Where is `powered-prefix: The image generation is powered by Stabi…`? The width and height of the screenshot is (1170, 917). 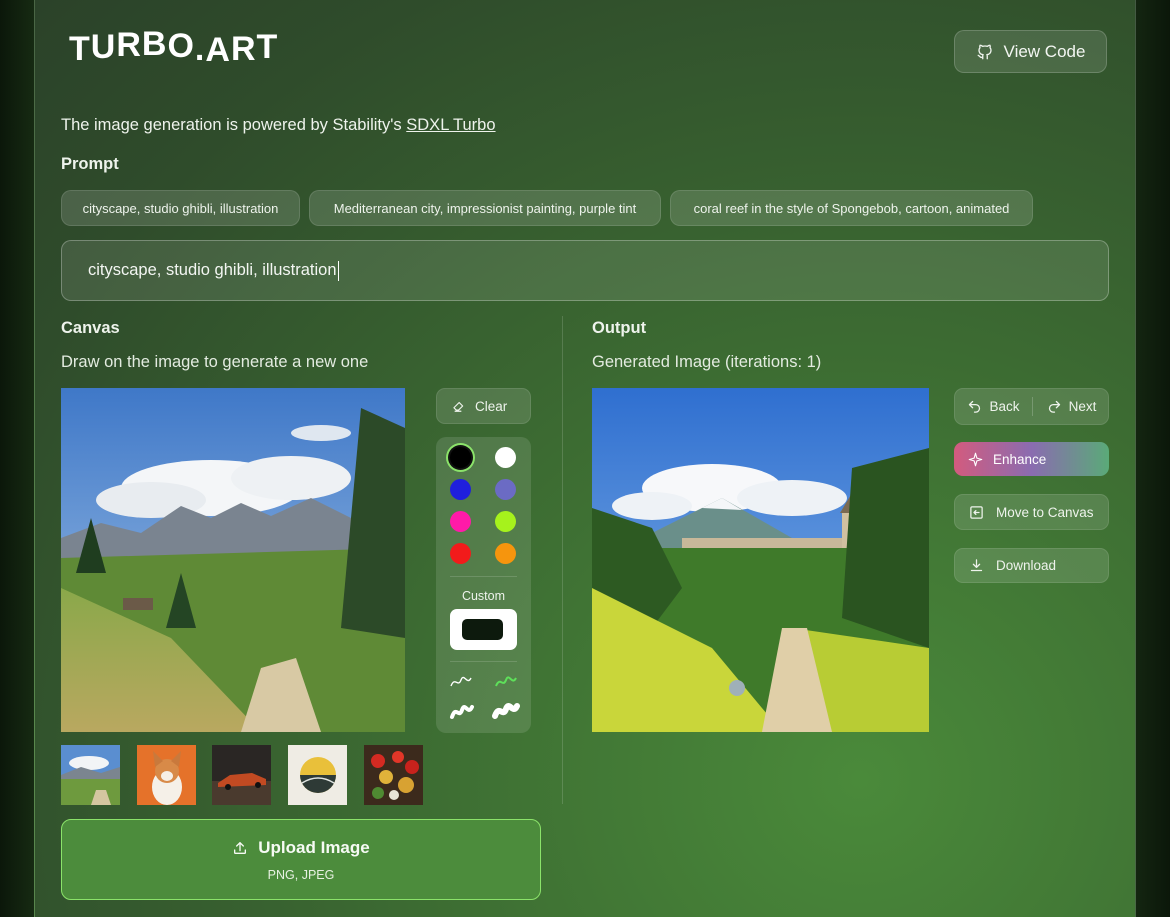 powered-prefix: The image generation is powered by Stabi… is located at coordinates (234, 125).